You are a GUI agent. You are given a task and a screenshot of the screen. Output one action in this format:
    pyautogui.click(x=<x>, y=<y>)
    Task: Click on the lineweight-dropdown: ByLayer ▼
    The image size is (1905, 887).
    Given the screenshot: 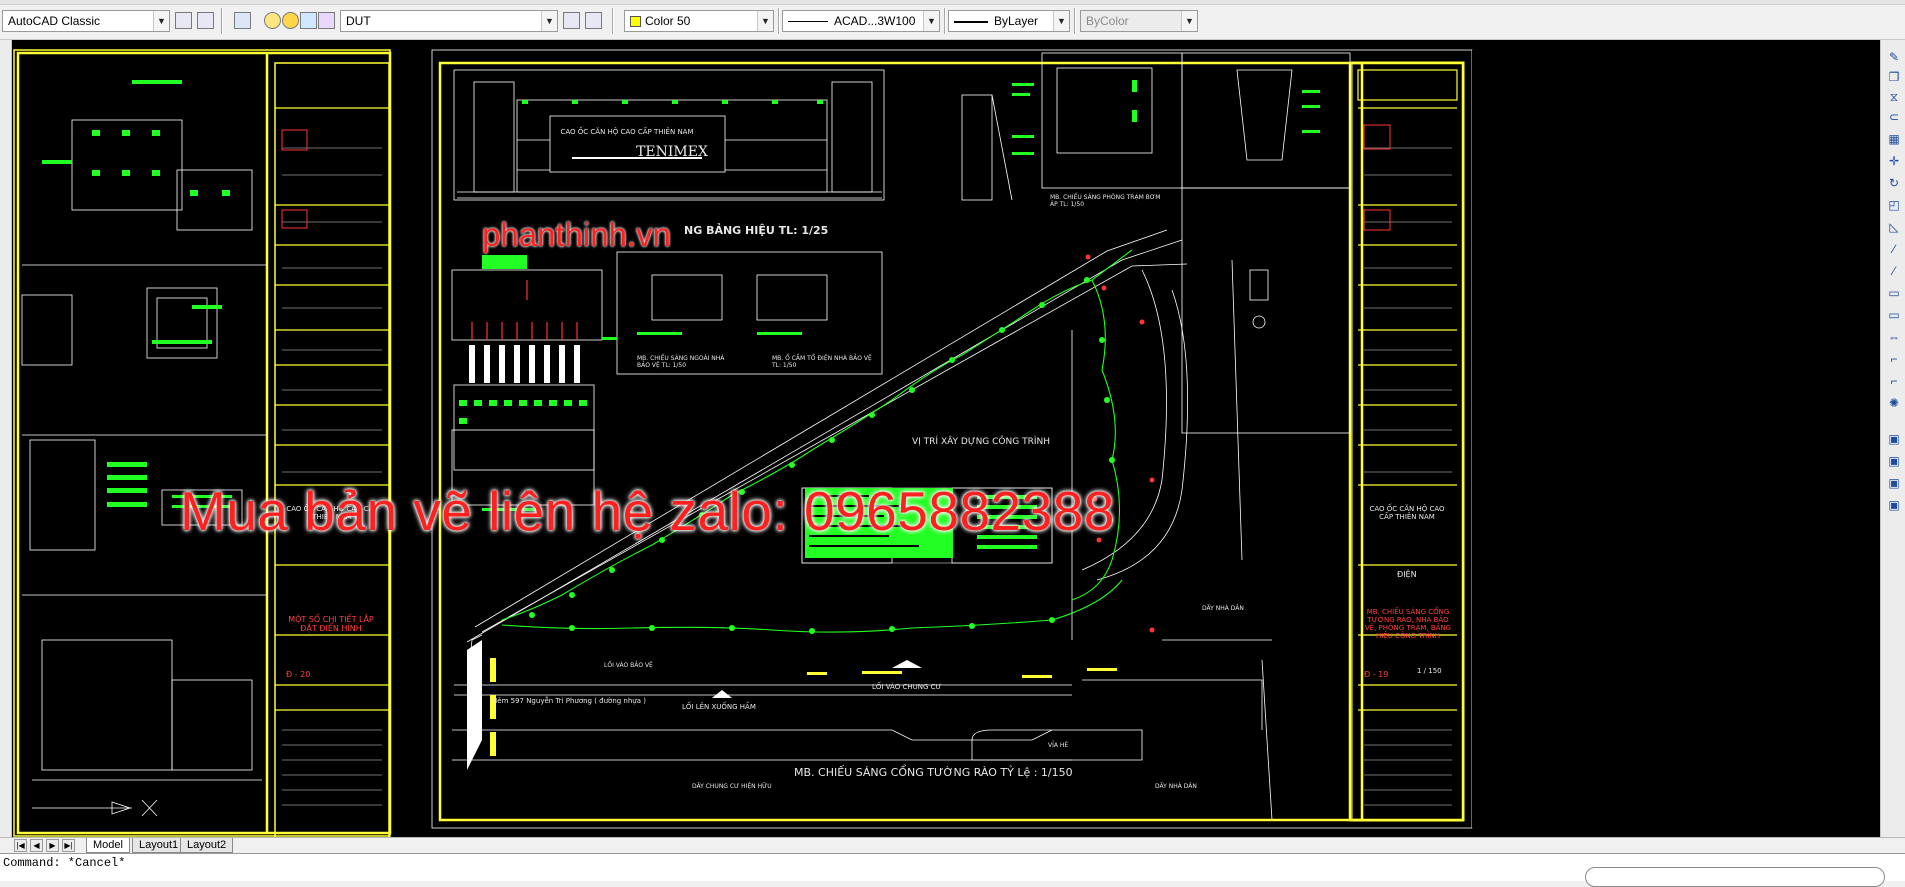 What is the action you would take?
    pyautogui.click(x=1009, y=21)
    